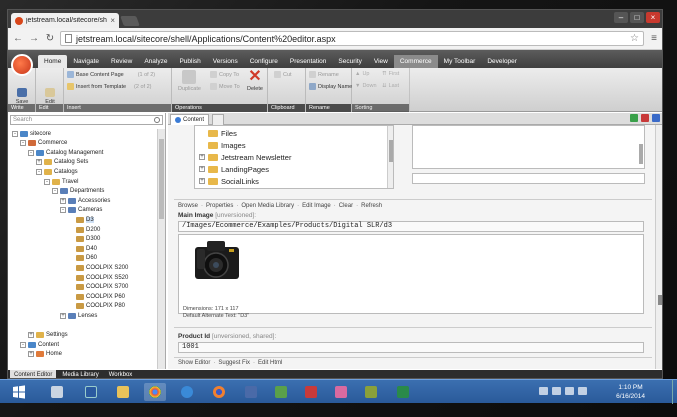 Image resolution: width=677 pixels, height=417 pixels. Describe the element at coordinates (621, 17) in the screenshot. I see `minimize-button: –` at that location.